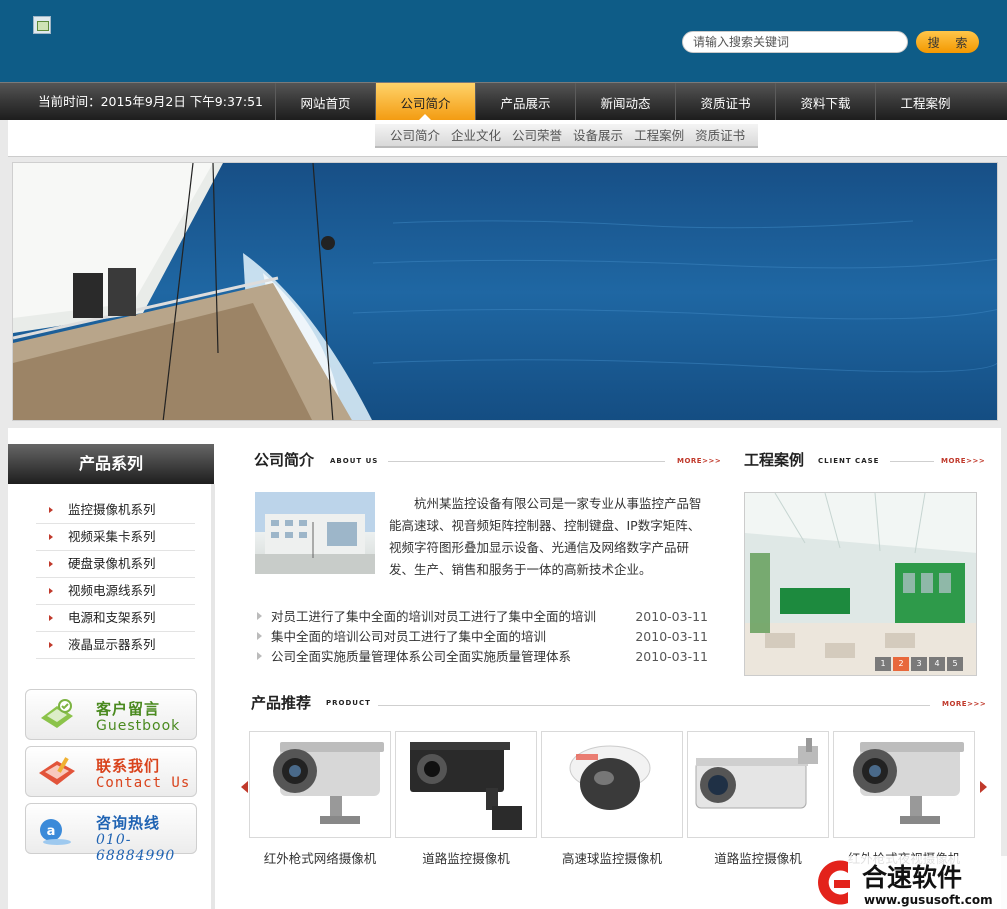  I want to click on case-page-button: 5, so click(955, 664).